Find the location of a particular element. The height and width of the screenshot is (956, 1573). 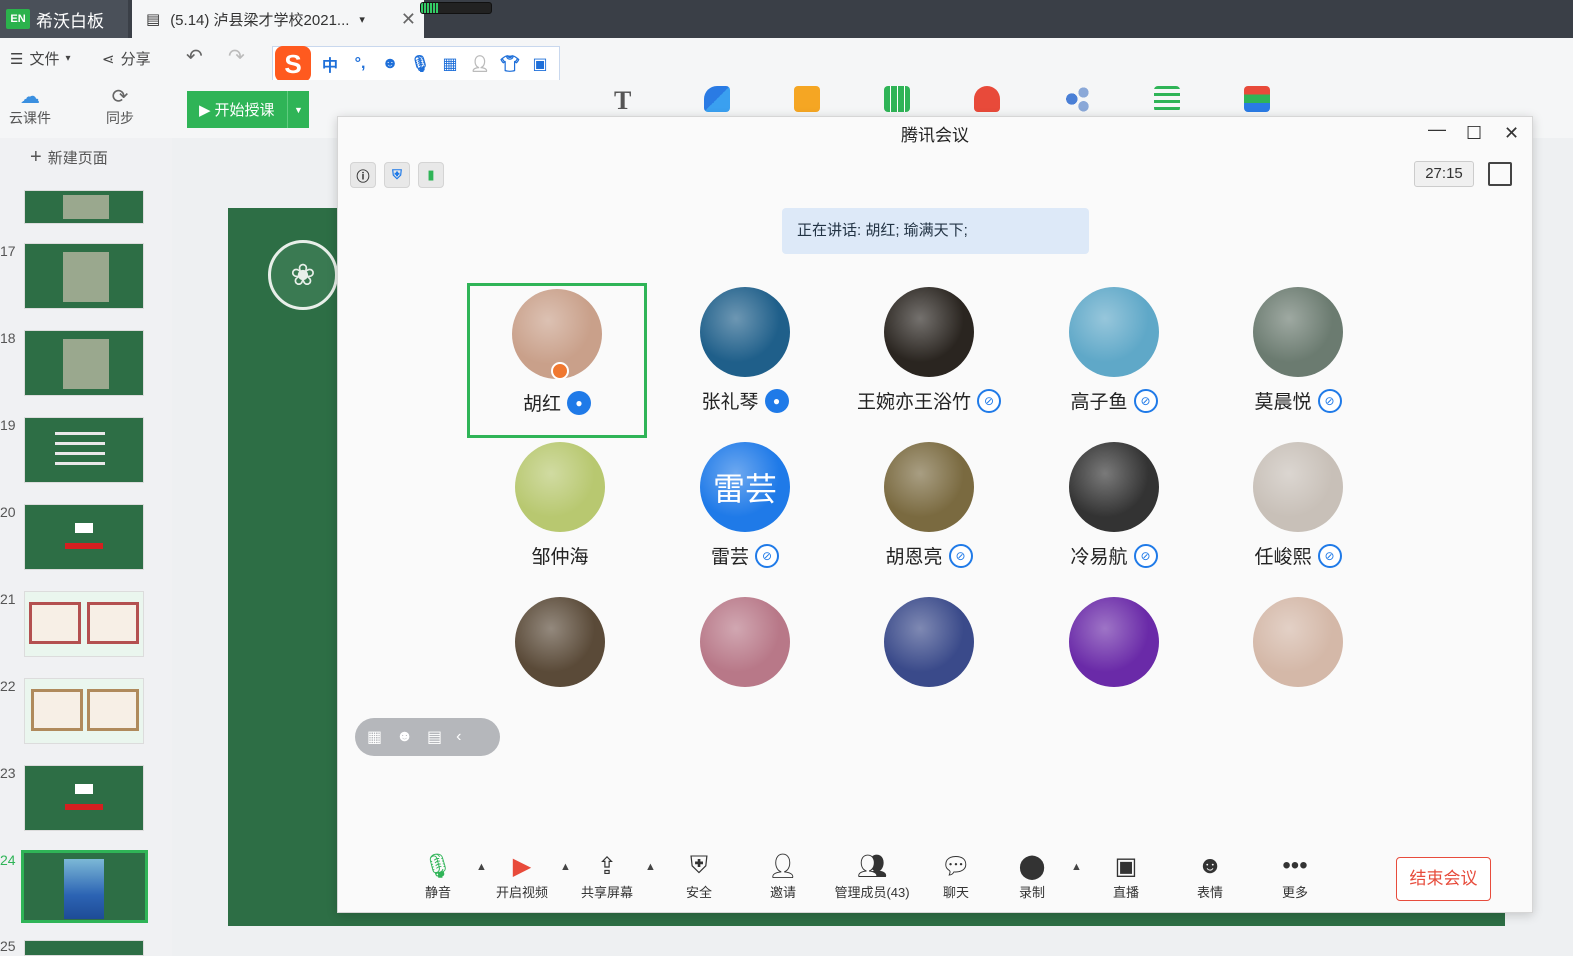

chat-button: 💬︎ 聊天 is located at coordinates (956, 876).